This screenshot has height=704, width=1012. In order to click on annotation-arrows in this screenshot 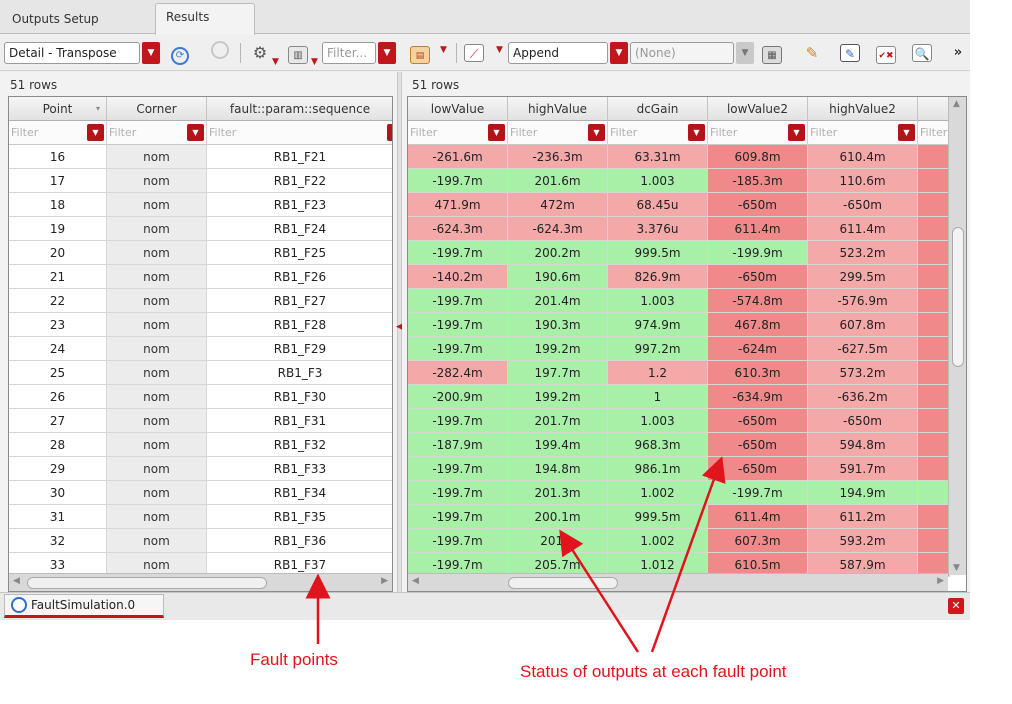, I will do `click(515, 554)`.